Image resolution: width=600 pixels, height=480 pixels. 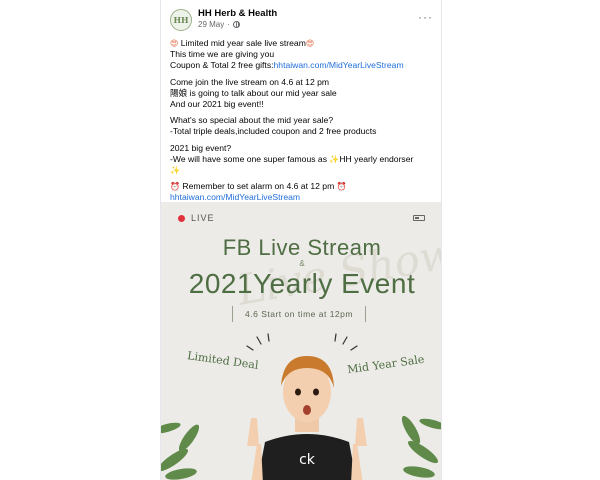 I want to click on plant-left-icon, so click(x=180, y=451).